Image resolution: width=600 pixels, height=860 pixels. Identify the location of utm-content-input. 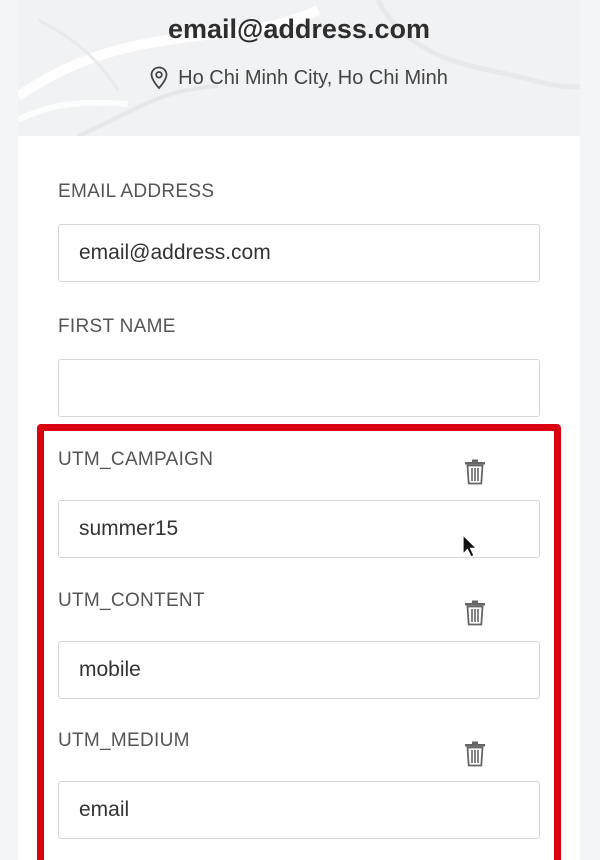
(299, 670).